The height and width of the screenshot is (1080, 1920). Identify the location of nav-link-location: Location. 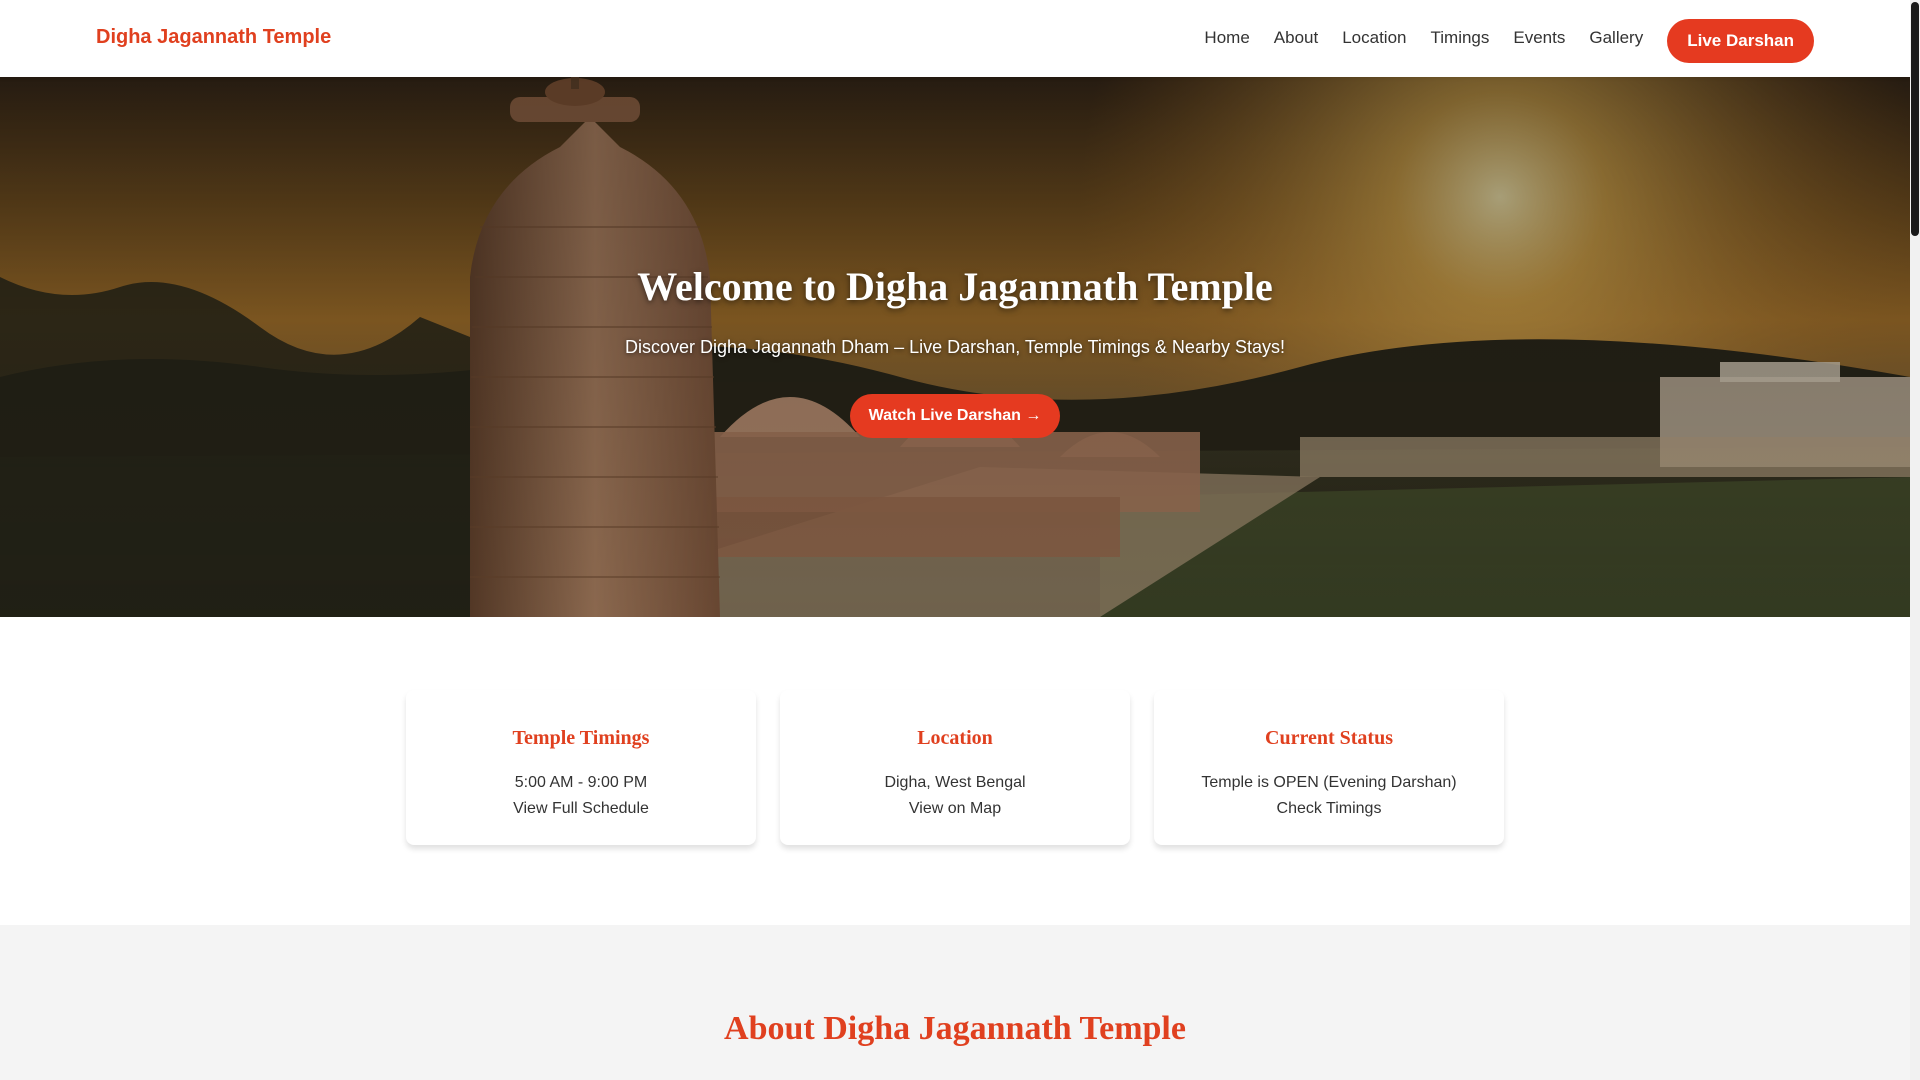
(1374, 38).